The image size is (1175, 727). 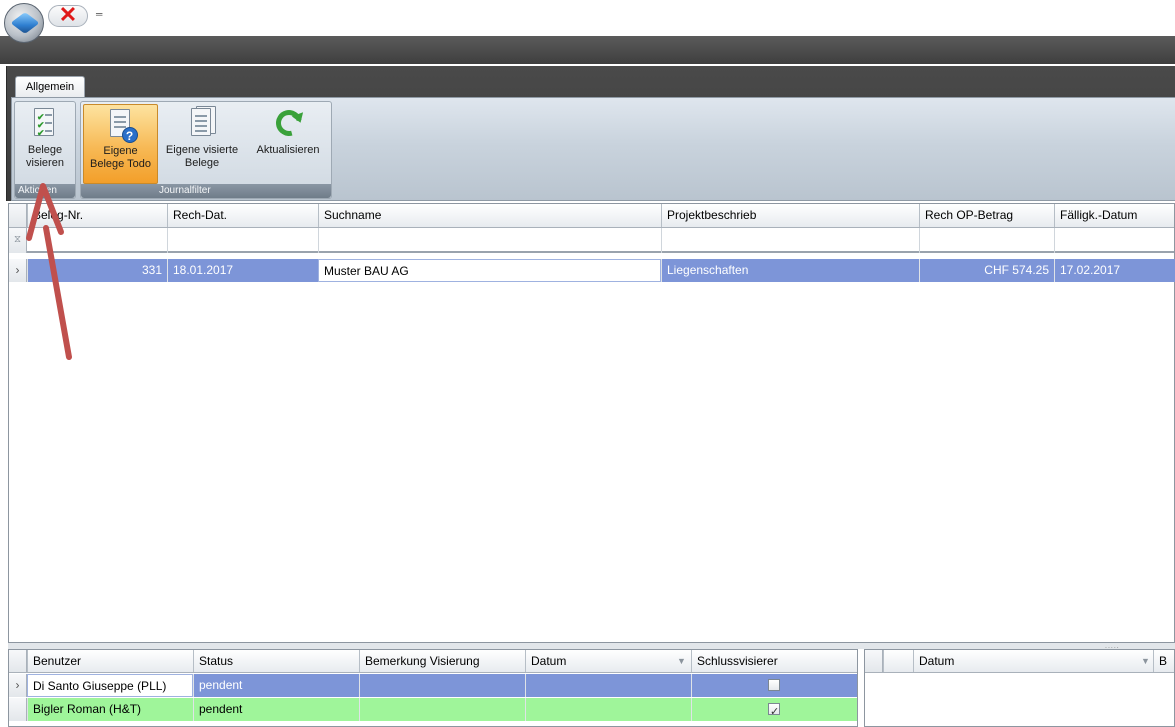 What do you see at coordinates (489, 215) in the screenshot?
I see `col-suchname: Suchname` at bounding box center [489, 215].